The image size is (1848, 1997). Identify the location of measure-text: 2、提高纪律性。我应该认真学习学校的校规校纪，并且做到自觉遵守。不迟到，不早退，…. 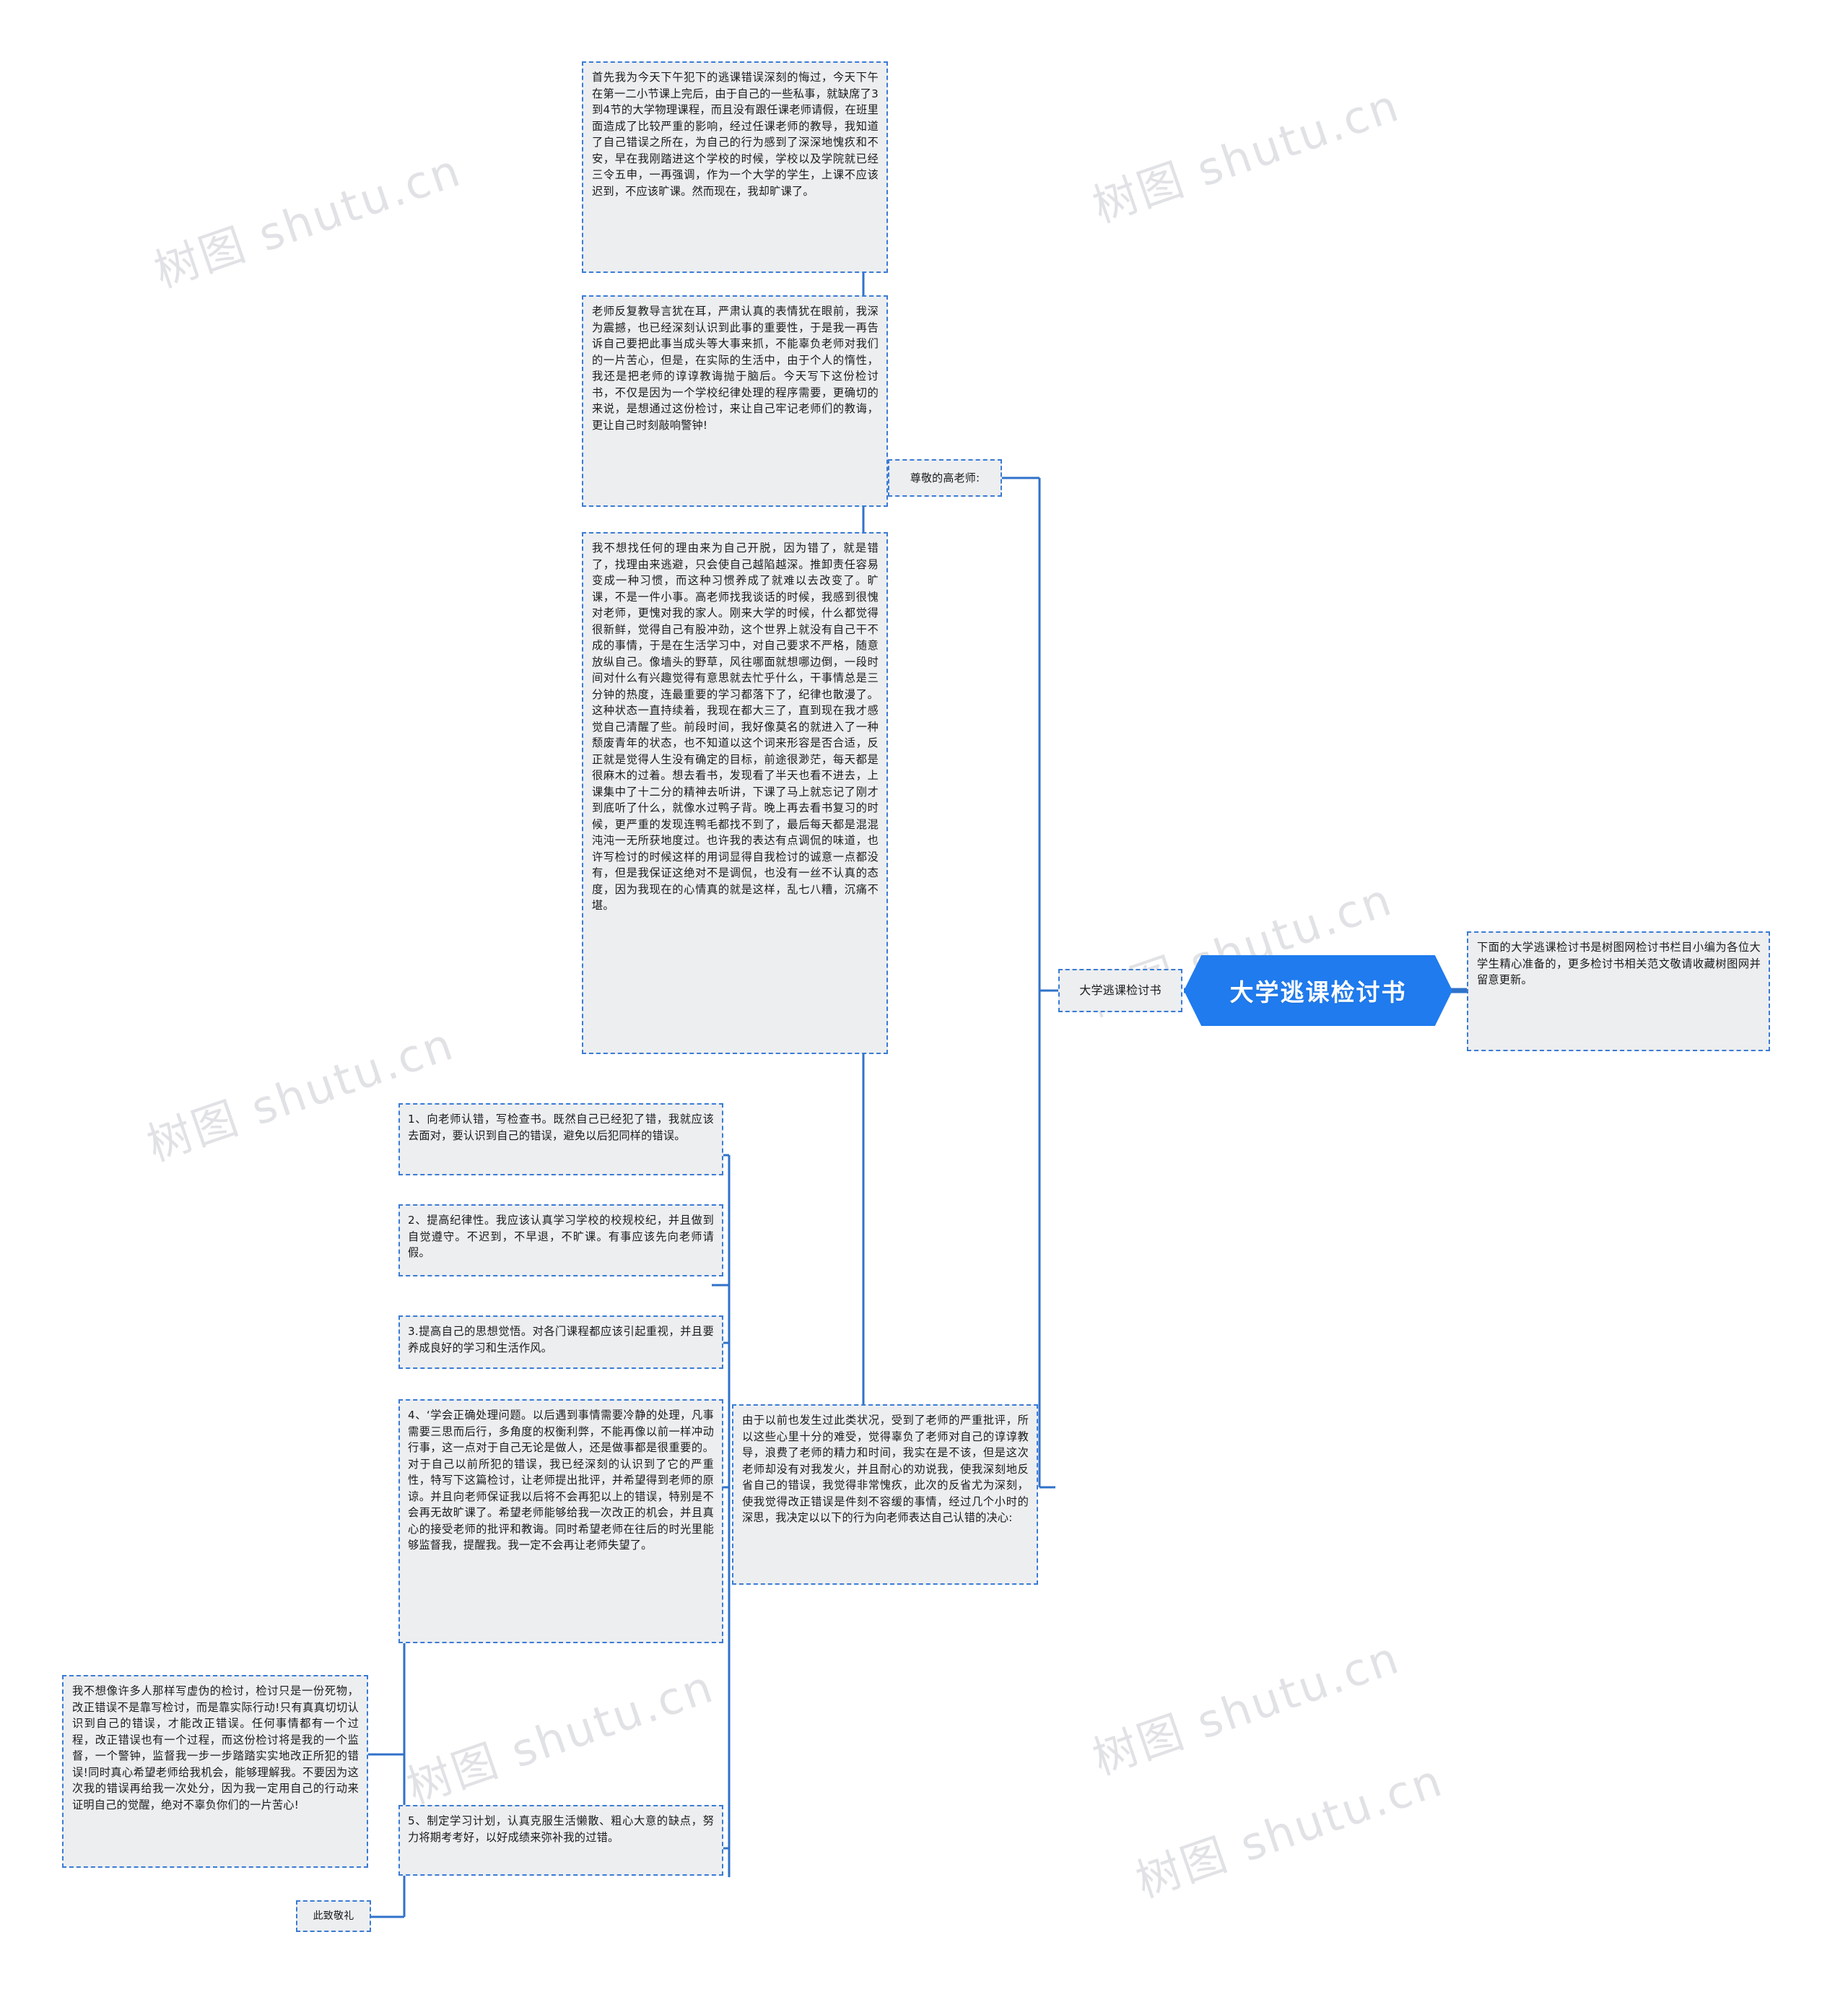
(561, 1236).